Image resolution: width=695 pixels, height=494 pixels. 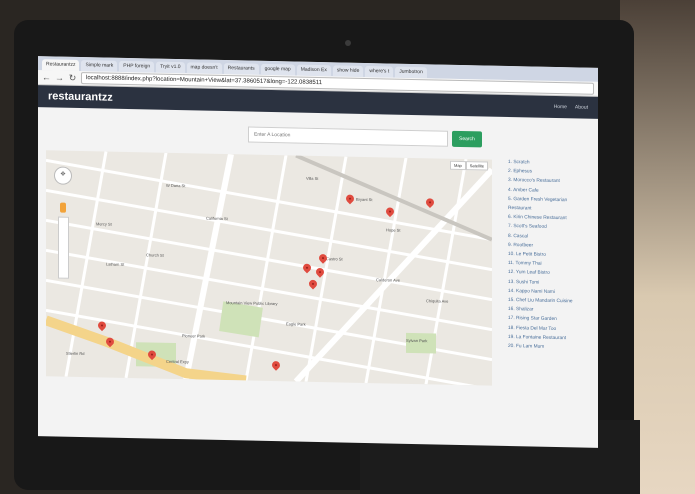 I want to click on street-label: Stierlin Rd, so click(x=75, y=353).